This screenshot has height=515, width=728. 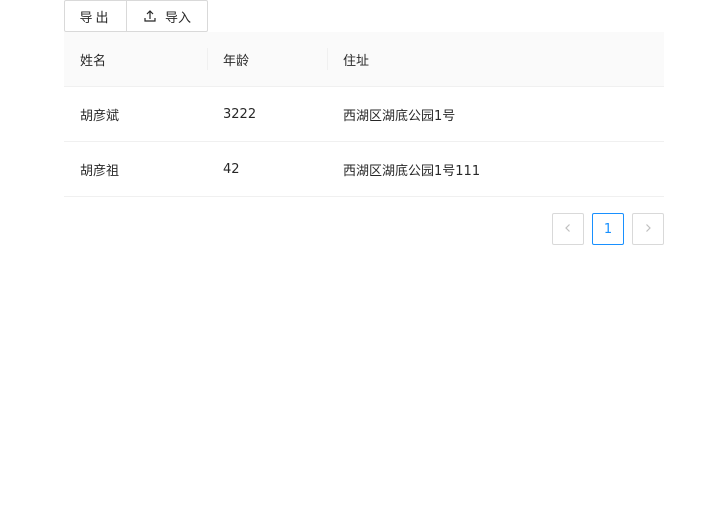 What do you see at coordinates (267, 59) in the screenshot?
I see `column-header-age: 年龄` at bounding box center [267, 59].